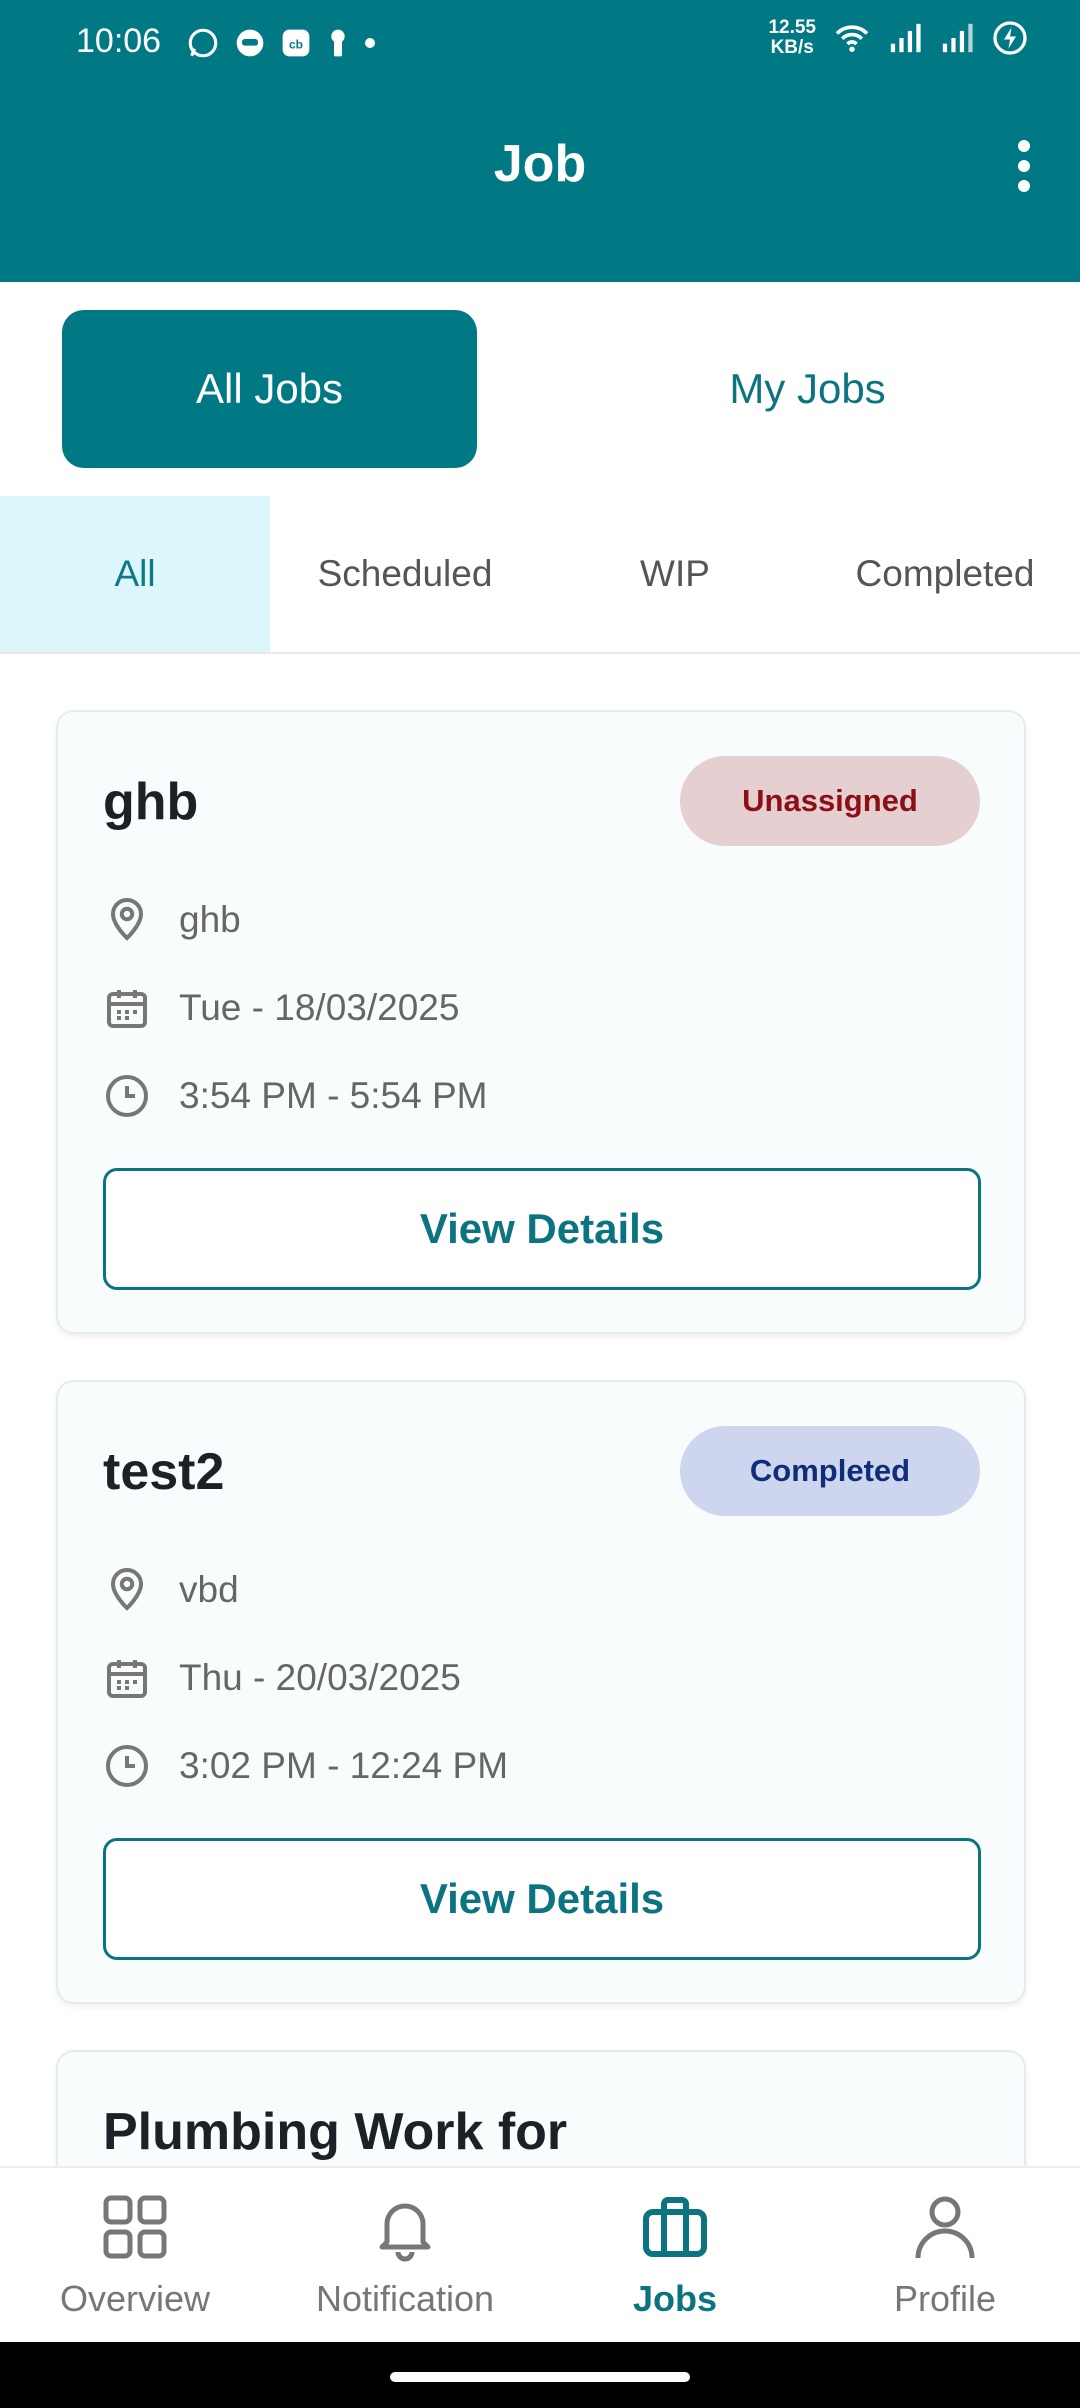 The height and width of the screenshot is (2408, 1080). I want to click on job-location-row: ghb, so click(172, 920).